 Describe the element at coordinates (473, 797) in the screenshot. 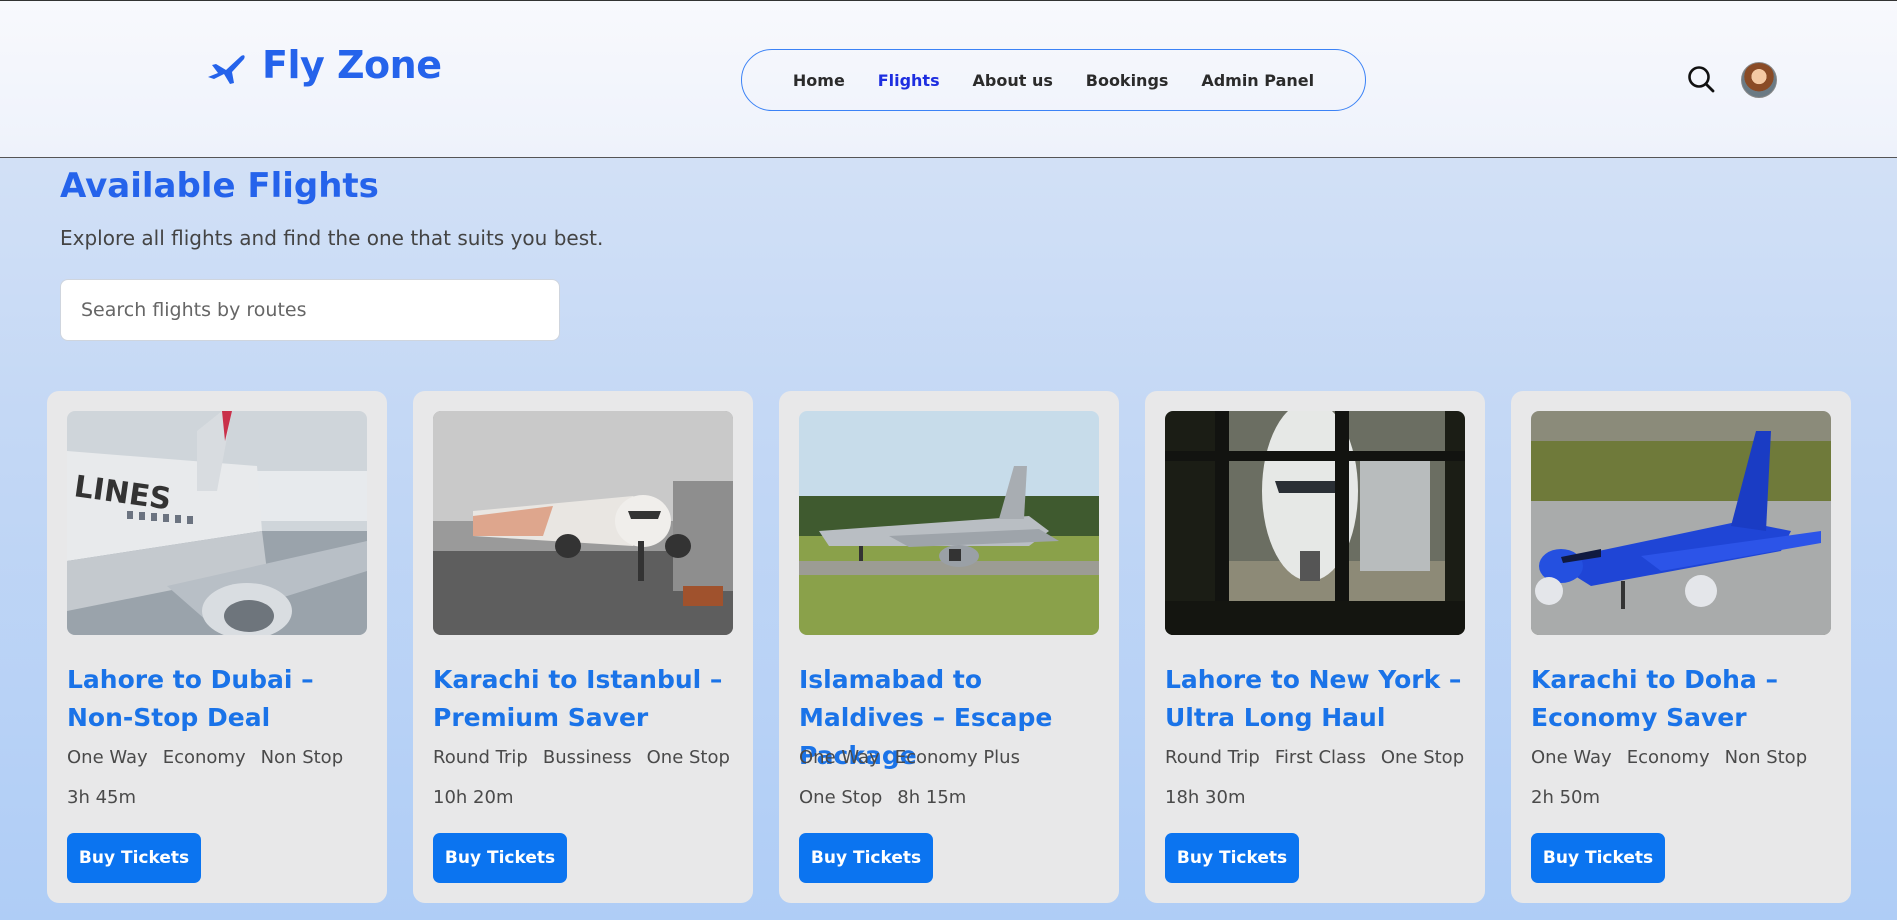

I see `duration: 10h 20m` at that location.